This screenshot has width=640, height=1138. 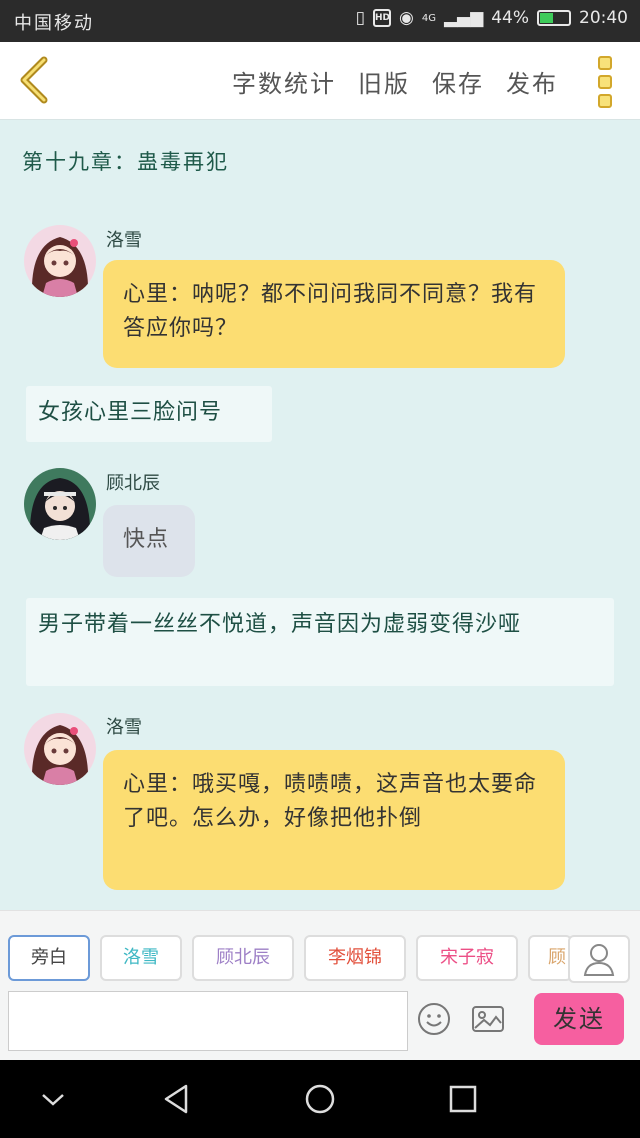 I want to click on back-triangle-icon, so click(x=176, y=1099).